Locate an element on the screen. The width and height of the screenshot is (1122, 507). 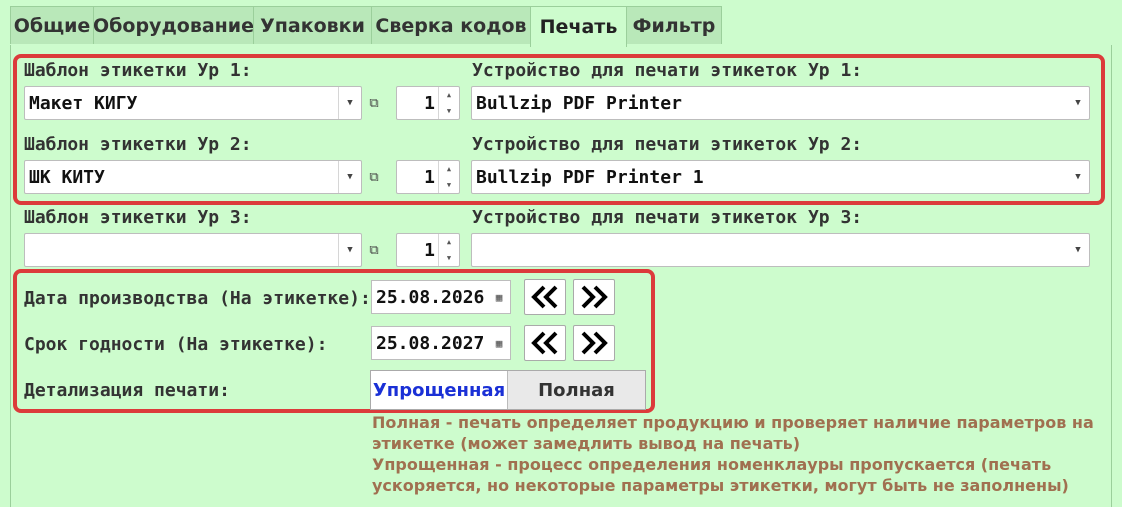
expiry-date-label: Срок годности (На этикетке): is located at coordinates (176, 344).